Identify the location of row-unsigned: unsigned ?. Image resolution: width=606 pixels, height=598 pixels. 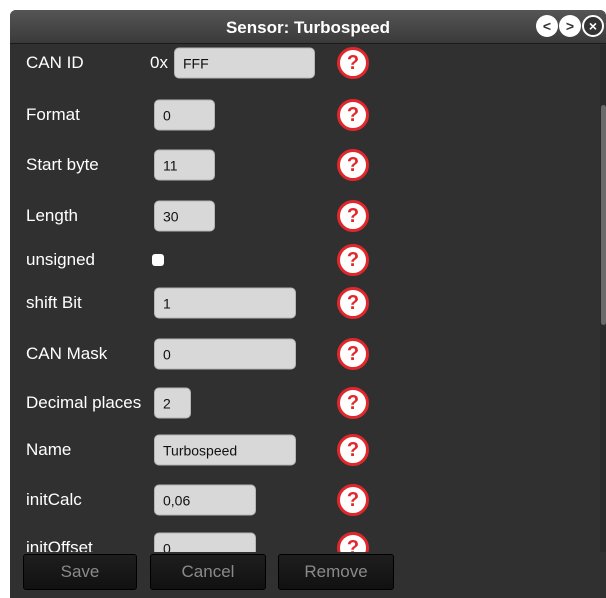
(304, 260).